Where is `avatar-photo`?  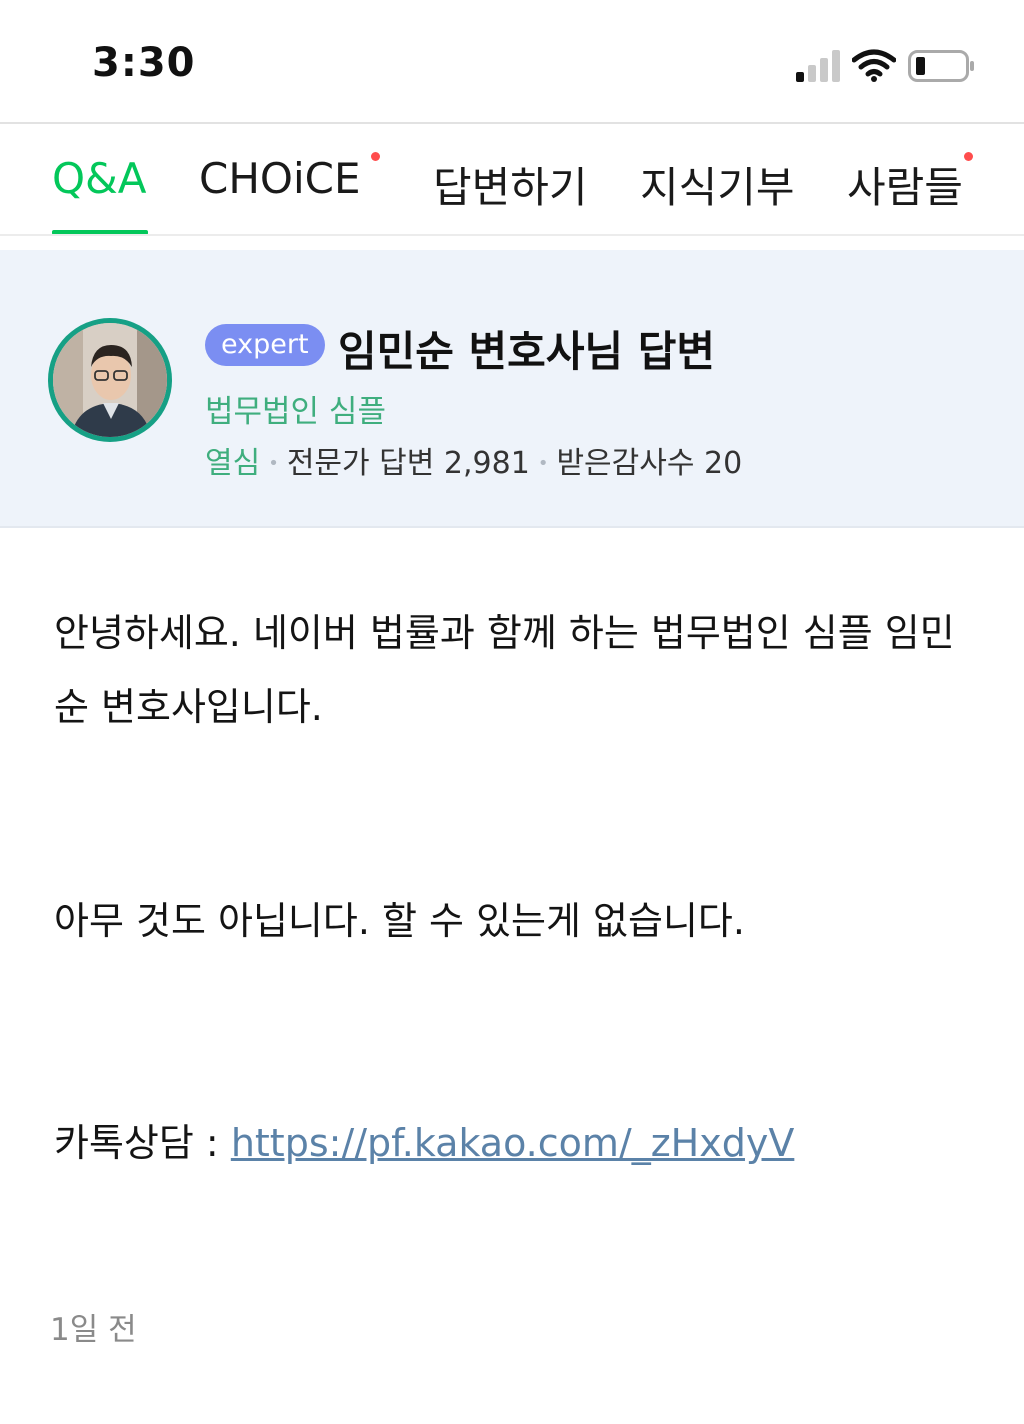
avatar-photo is located at coordinates (110, 380).